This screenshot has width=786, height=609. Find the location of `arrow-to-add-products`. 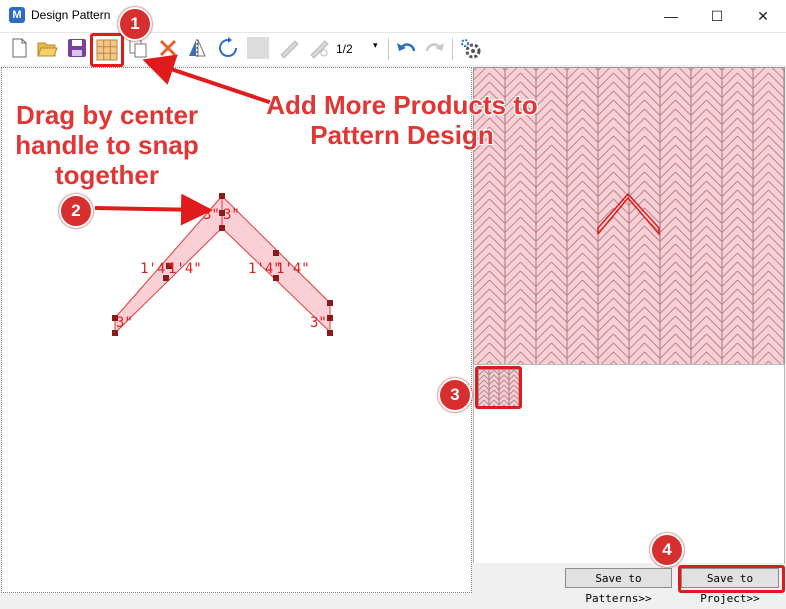

arrow-to-add-products is located at coordinates (207, 79).